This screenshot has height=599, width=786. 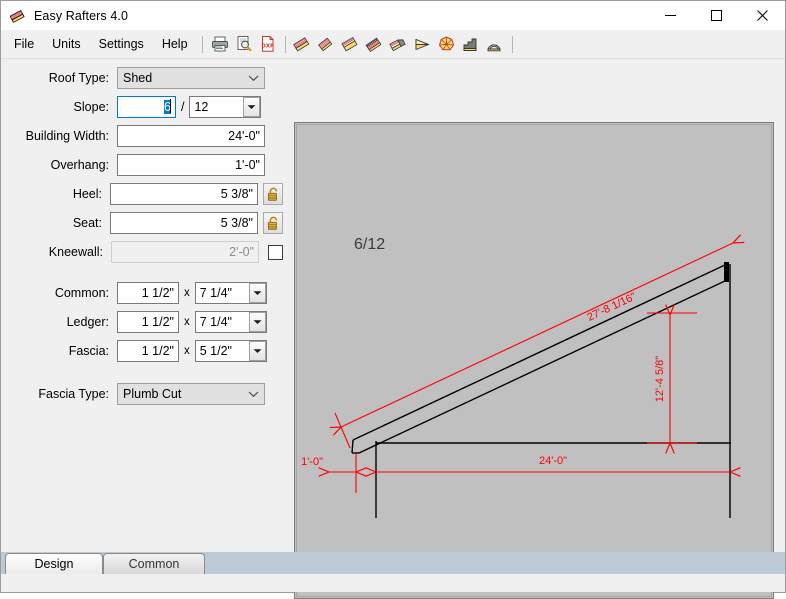 What do you see at coordinates (351, 44) in the screenshot?
I see `valley-rafter-icon` at bounding box center [351, 44].